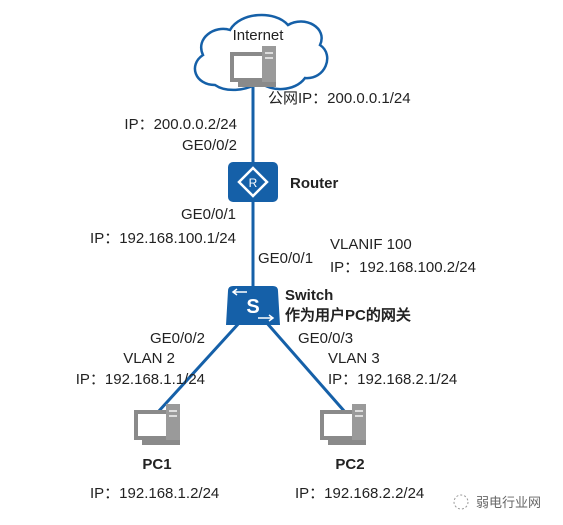 This screenshot has height=525, width=563. Describe the element at coordinates (344, 424) in the screenshot. I see `pc2-icon` at that location.